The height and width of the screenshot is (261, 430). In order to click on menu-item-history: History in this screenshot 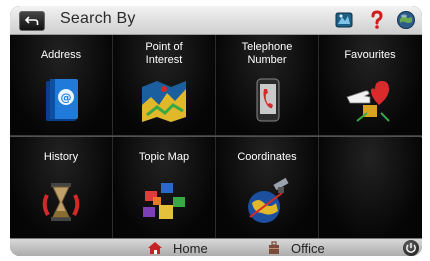, I will do `click(61, 187)`.